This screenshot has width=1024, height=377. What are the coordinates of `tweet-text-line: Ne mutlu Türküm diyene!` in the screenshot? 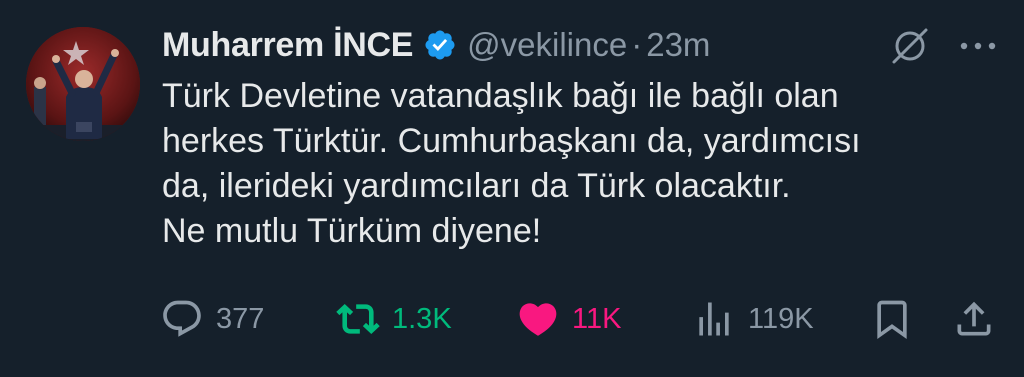 It's located at (352, 231).